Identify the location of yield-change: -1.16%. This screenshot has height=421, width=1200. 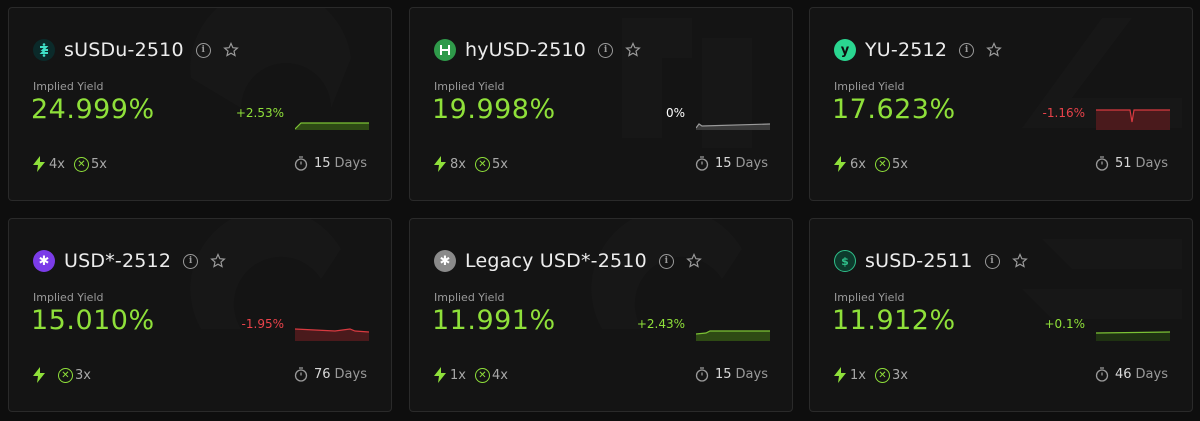
(1063, 113).